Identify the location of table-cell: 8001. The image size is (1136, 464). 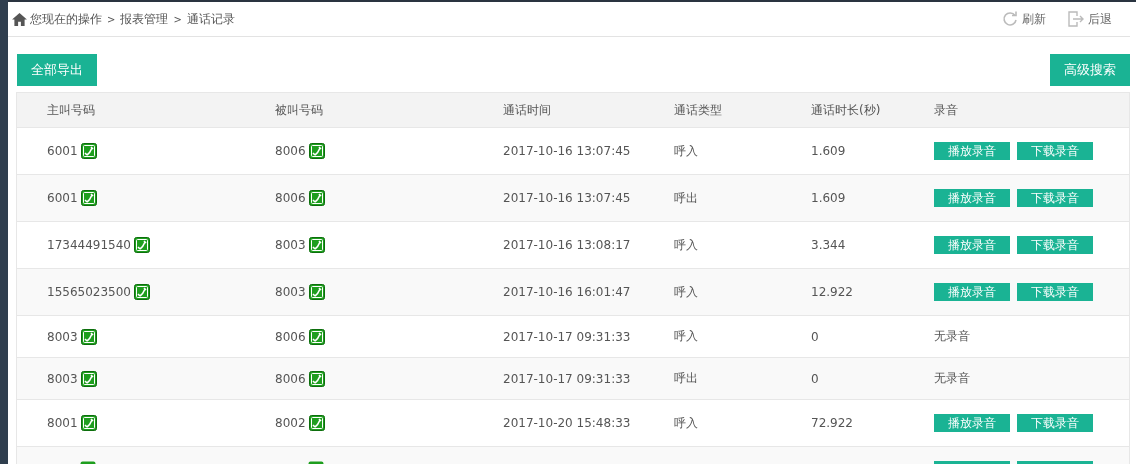
(62, 423).